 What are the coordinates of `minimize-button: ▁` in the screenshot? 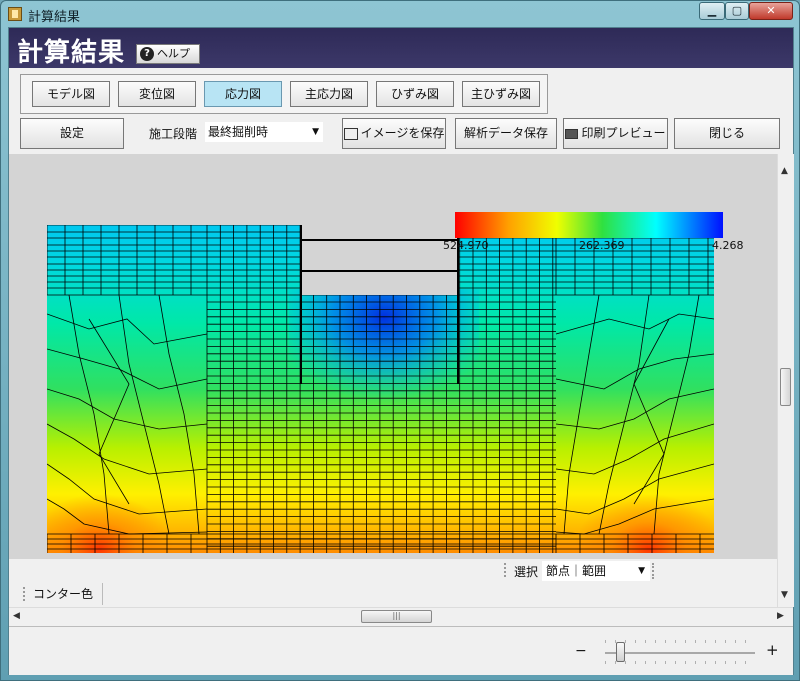 It's located at (712, 11).